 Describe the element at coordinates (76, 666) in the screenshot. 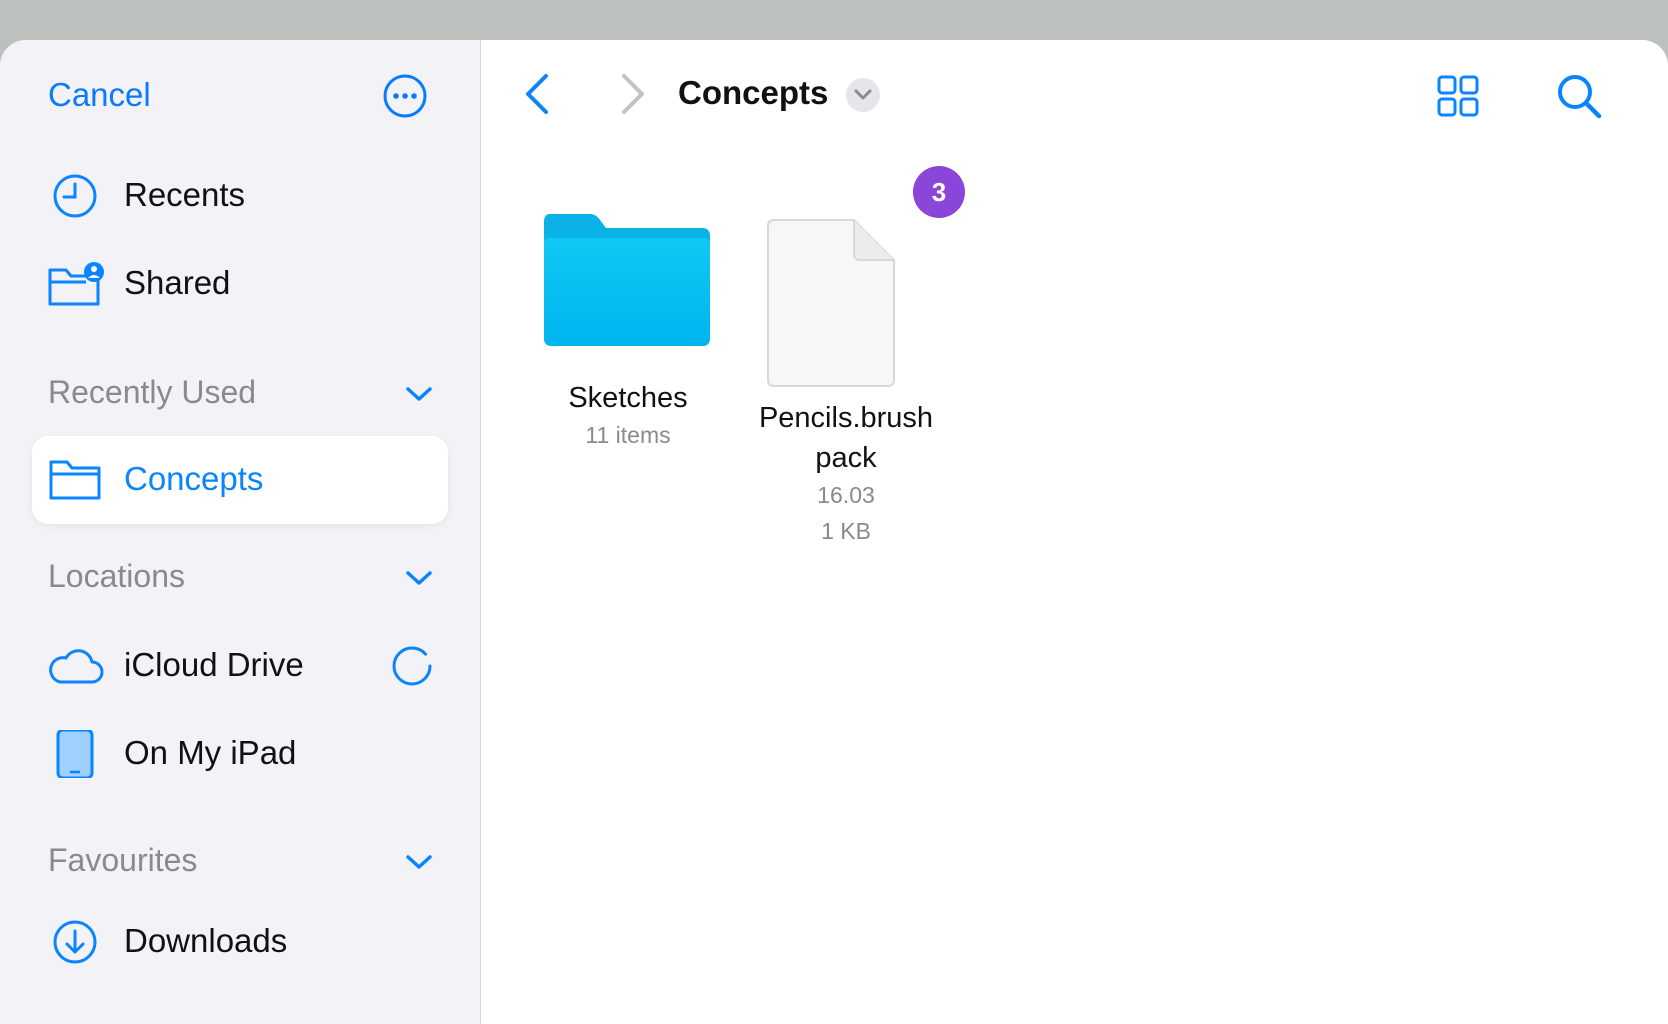

I see `cloud-icon` at that location.